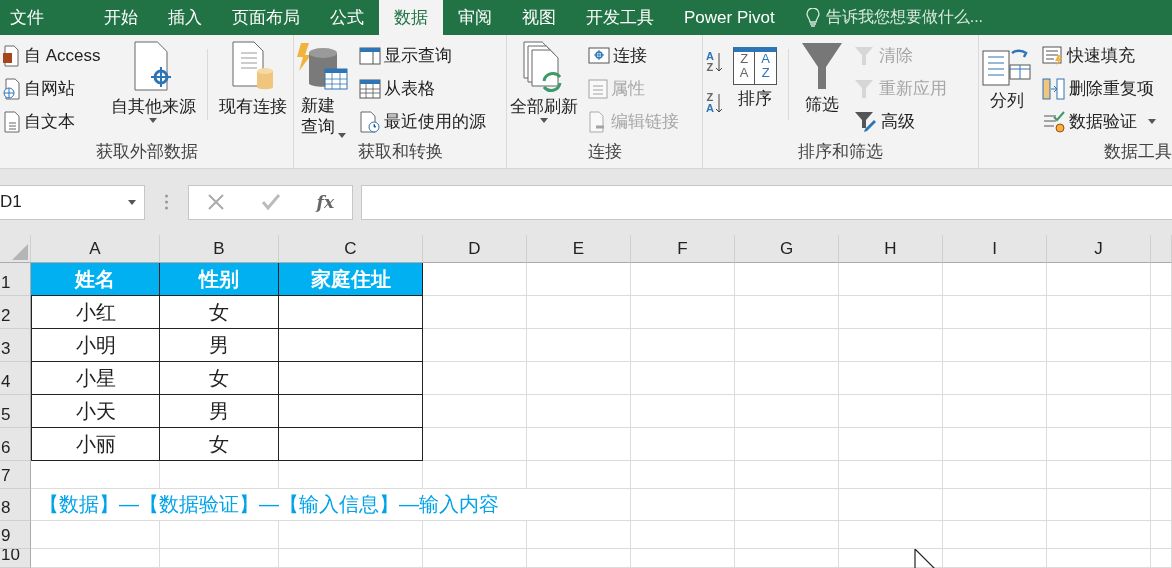 The height and width of the screenshot is (568, 1172). What do you see at coordinates (1099, 88) in the screenshot?
I see `ribbon-button: 删除重复项` at bounding box center [1099, 88].